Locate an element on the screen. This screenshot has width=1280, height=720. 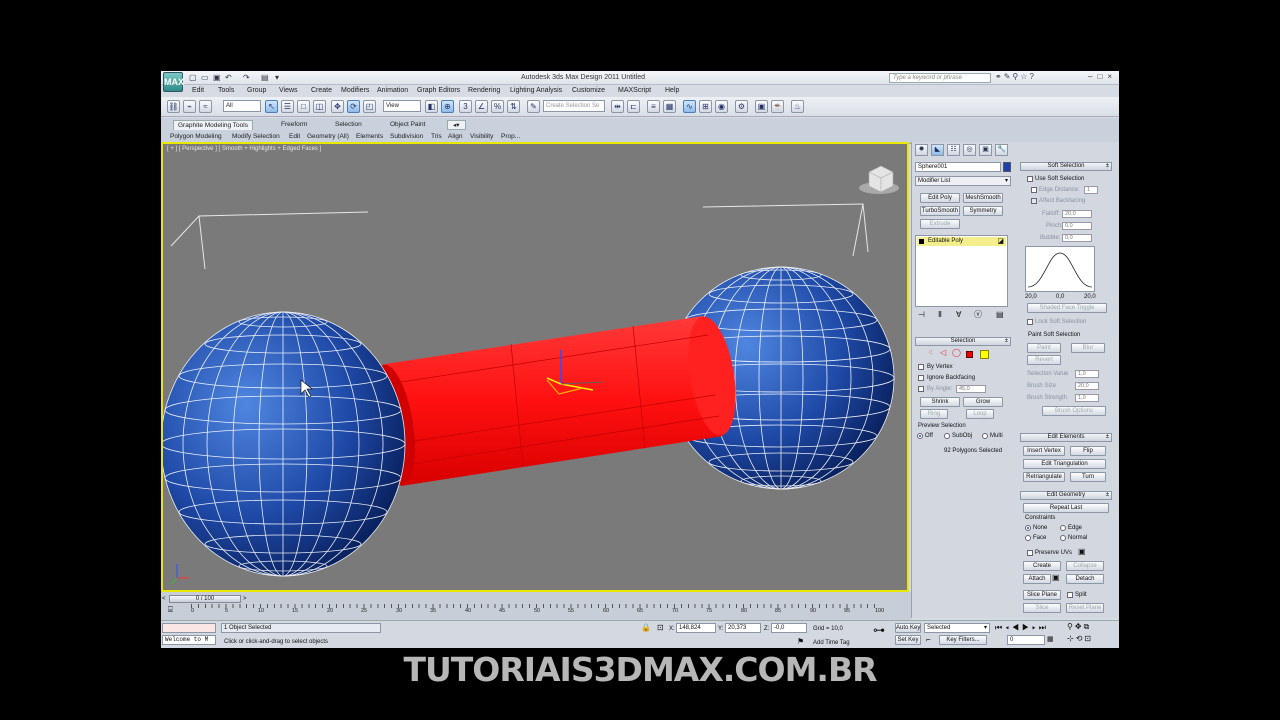
absolute-mode-icon: ⊡ is located at coordinates (660, 628).